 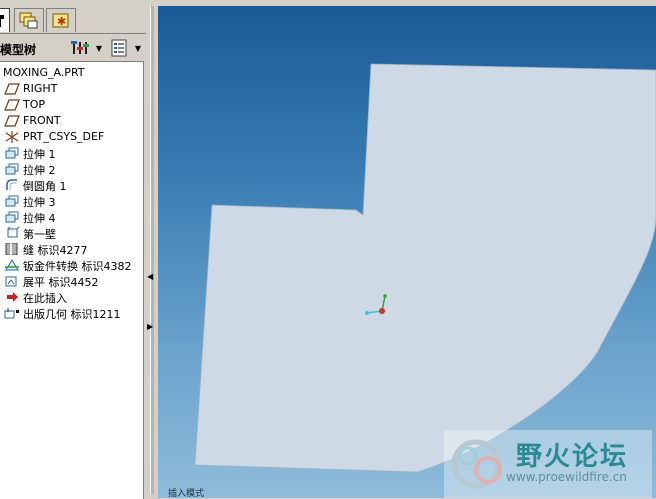 I want to click on tab-strip-divider, so click(x=73, y=33).